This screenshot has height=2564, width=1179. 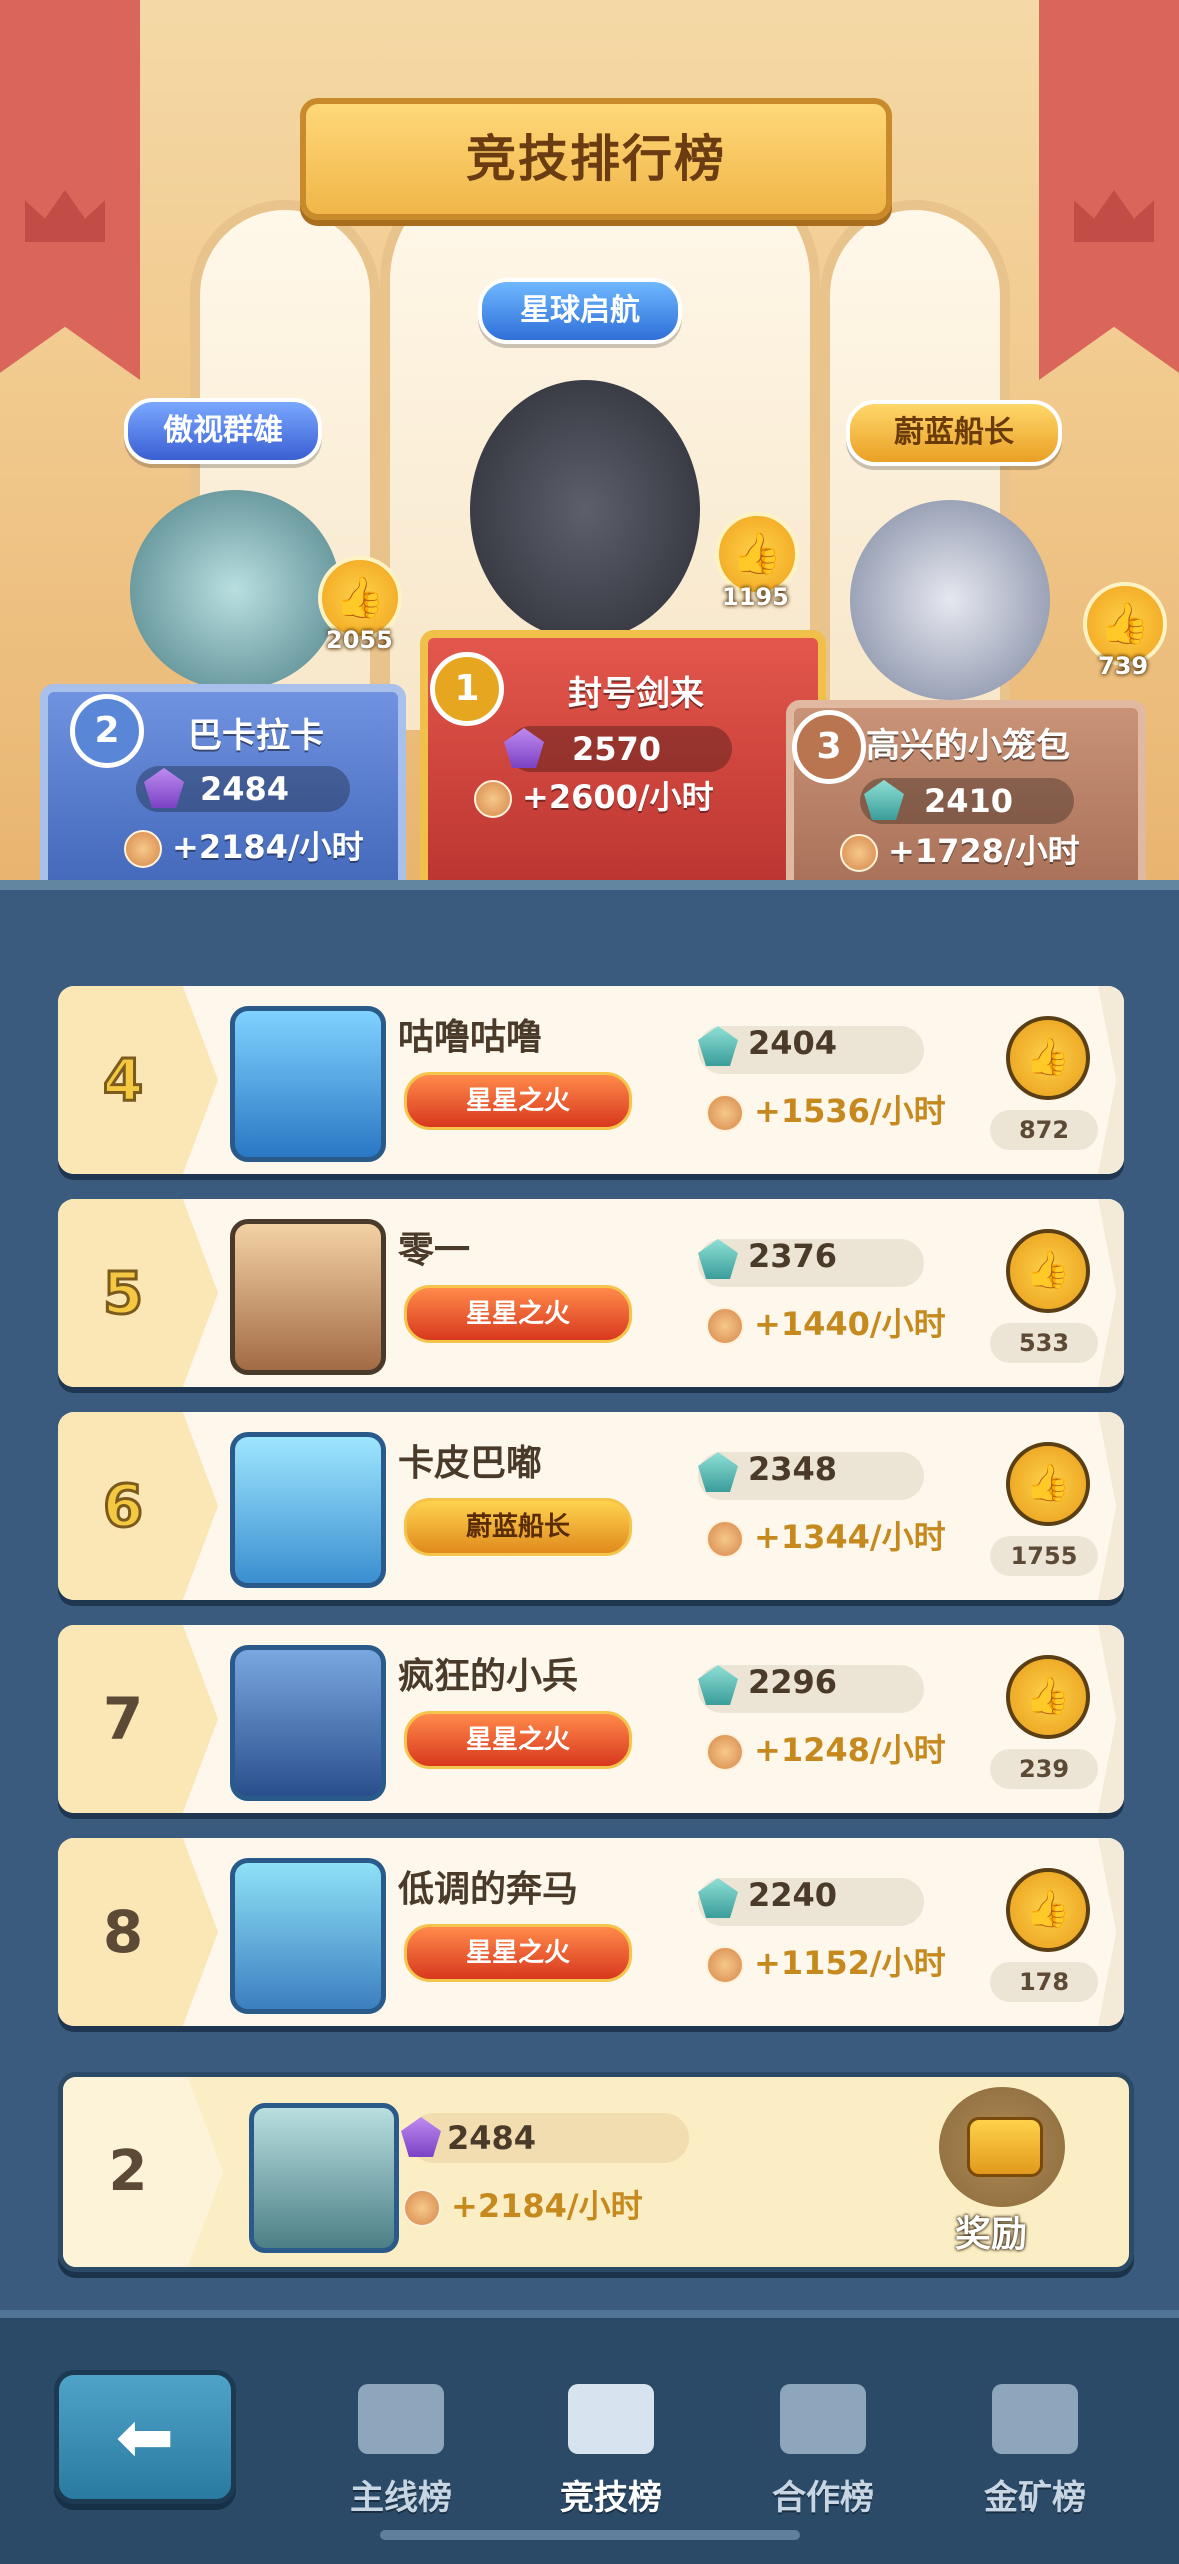 What do you see at coordinates (1035, 2459) in the screenshot?
I see `tab-goldmine-ranking: 金矿榜` at bounding box center [1035, 2459].